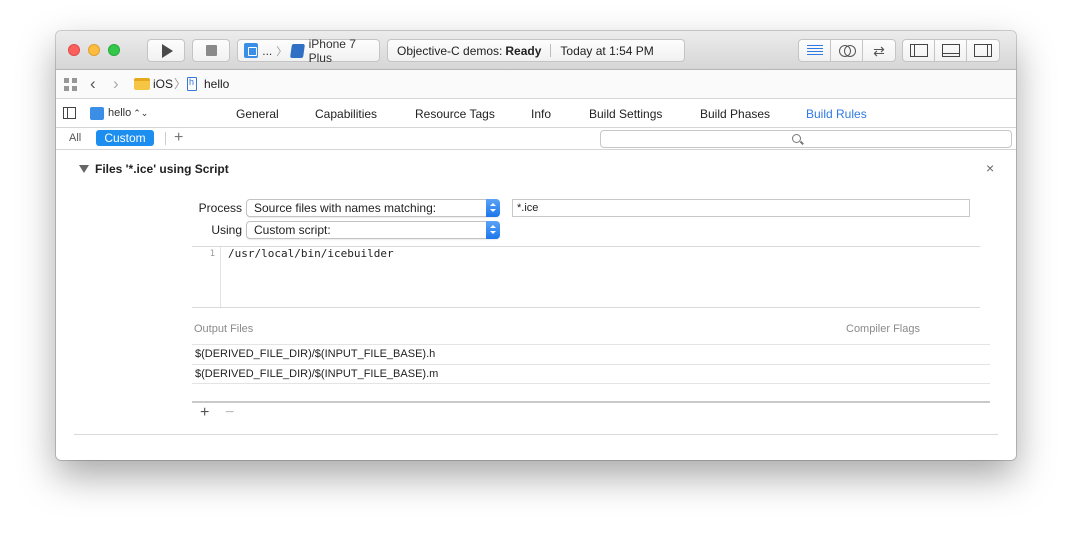  What do you see at coordinates (70, 84) in the screenshot?
I see `related-items-icon` at bounding box center [70, 84].